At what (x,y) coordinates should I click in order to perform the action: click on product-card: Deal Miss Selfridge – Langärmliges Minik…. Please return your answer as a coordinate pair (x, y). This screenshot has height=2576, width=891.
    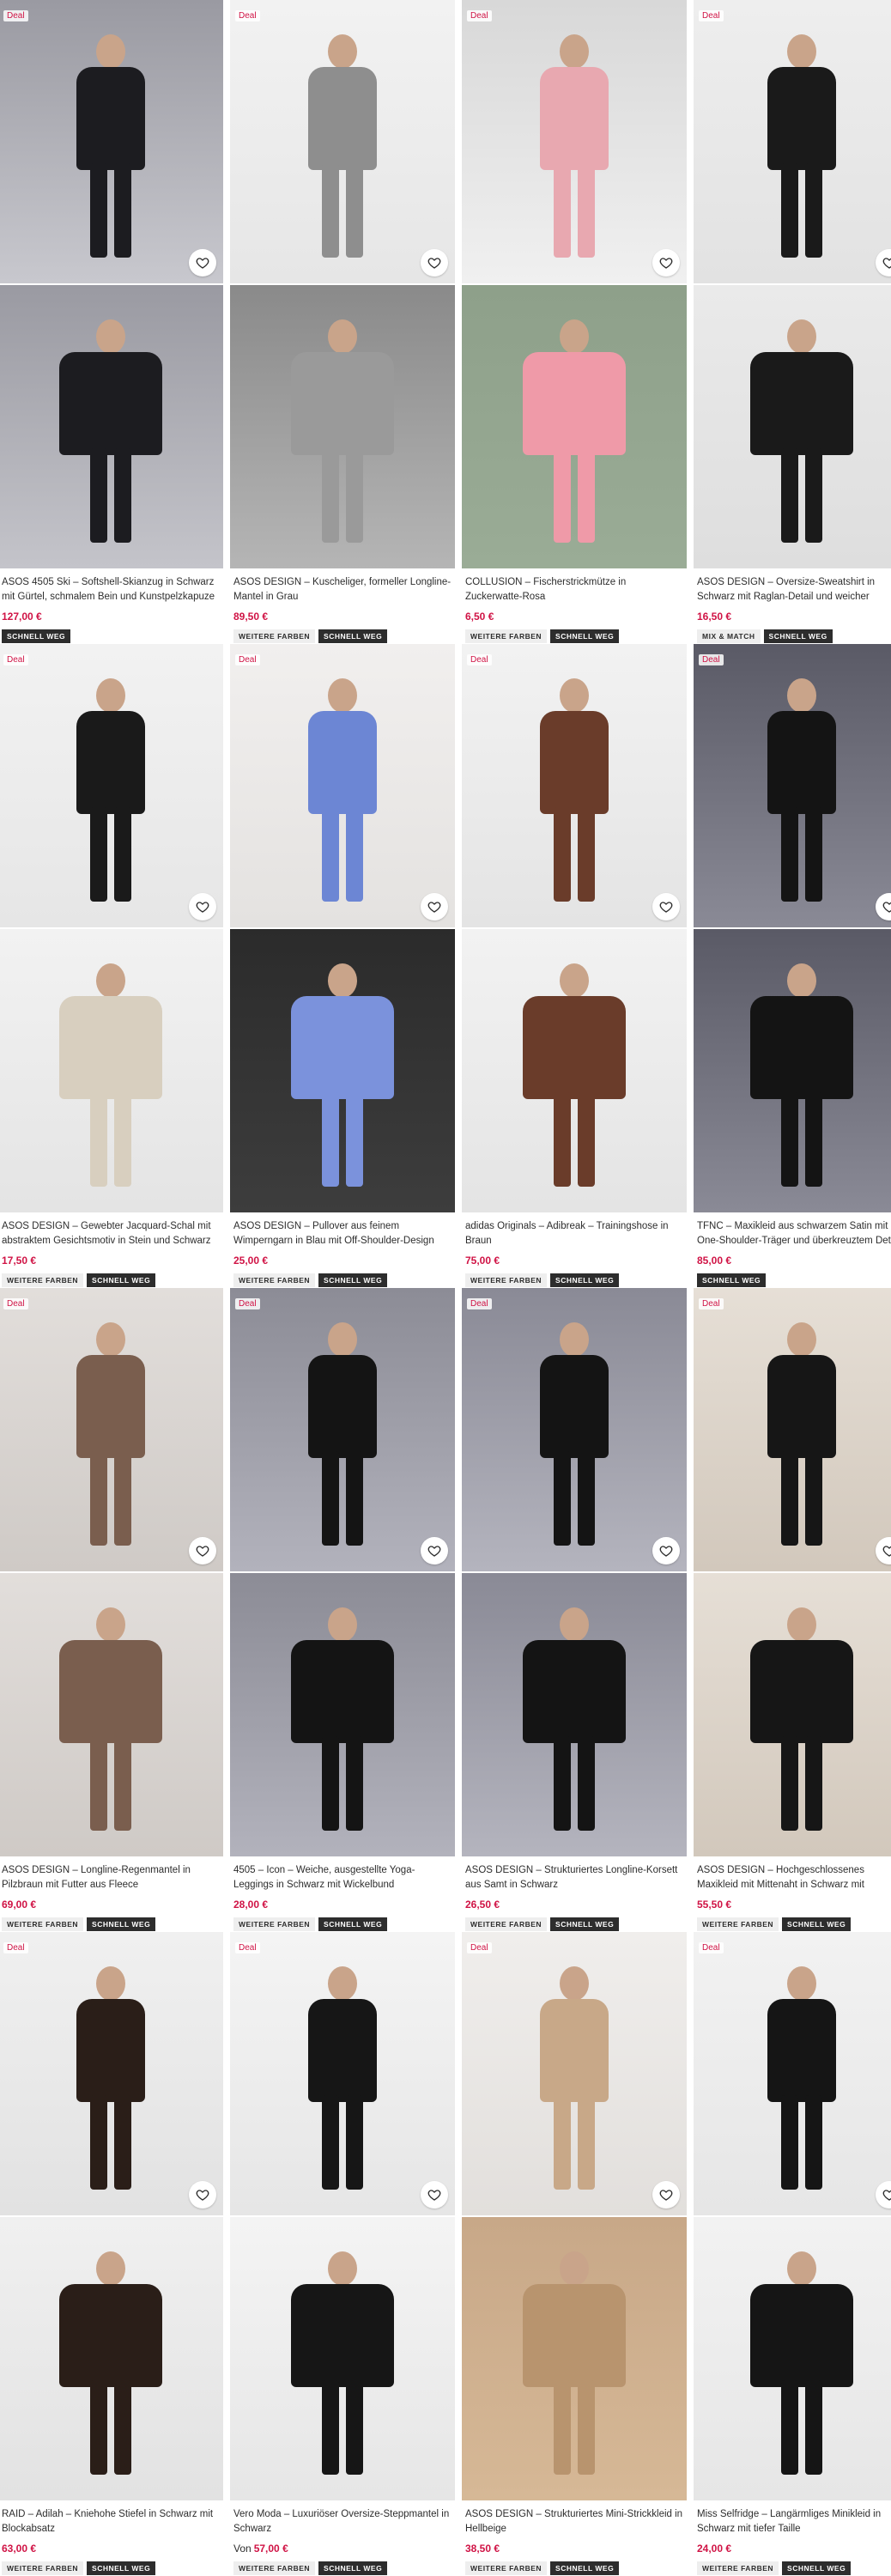
    Looking at the image, I should click on (793, 2254).